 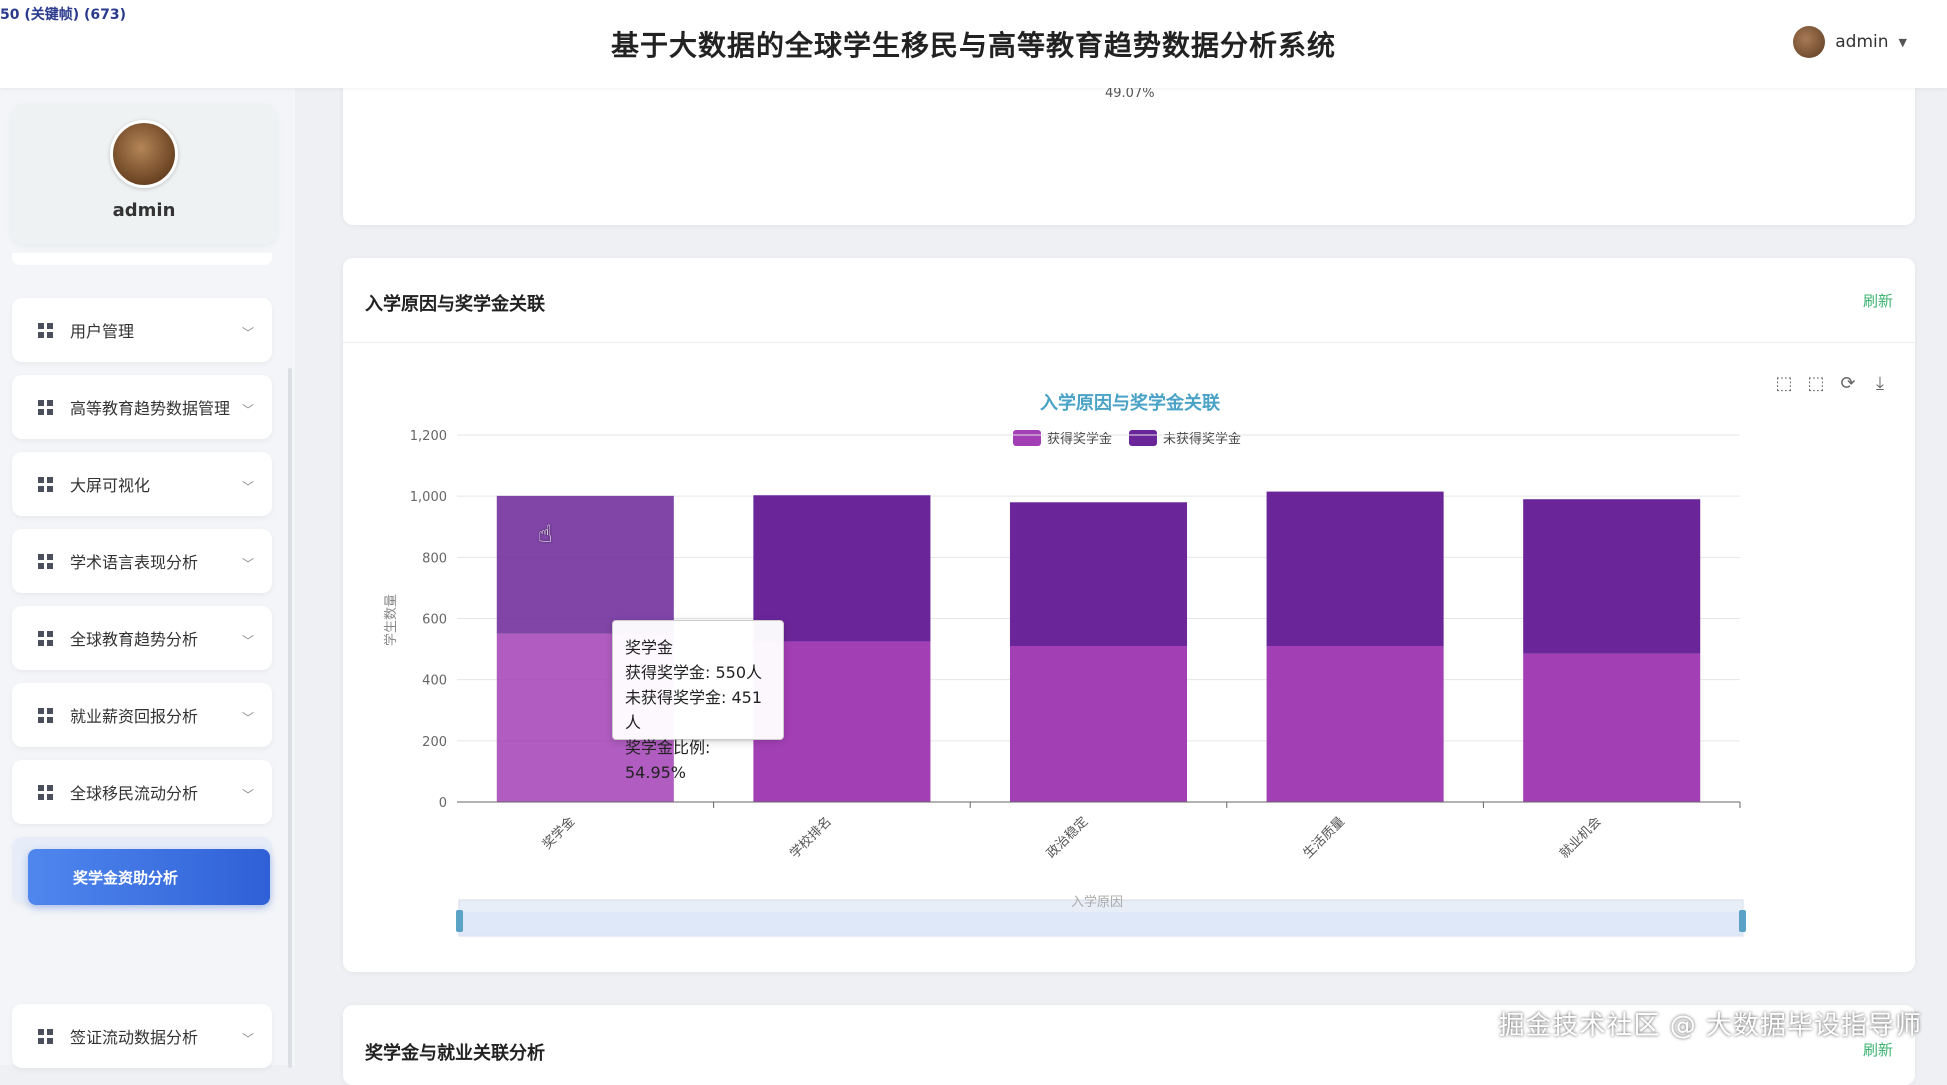 I want to click on sidebar-item-label: 高等教育趋势数据管理, so click(x=150, y=408).